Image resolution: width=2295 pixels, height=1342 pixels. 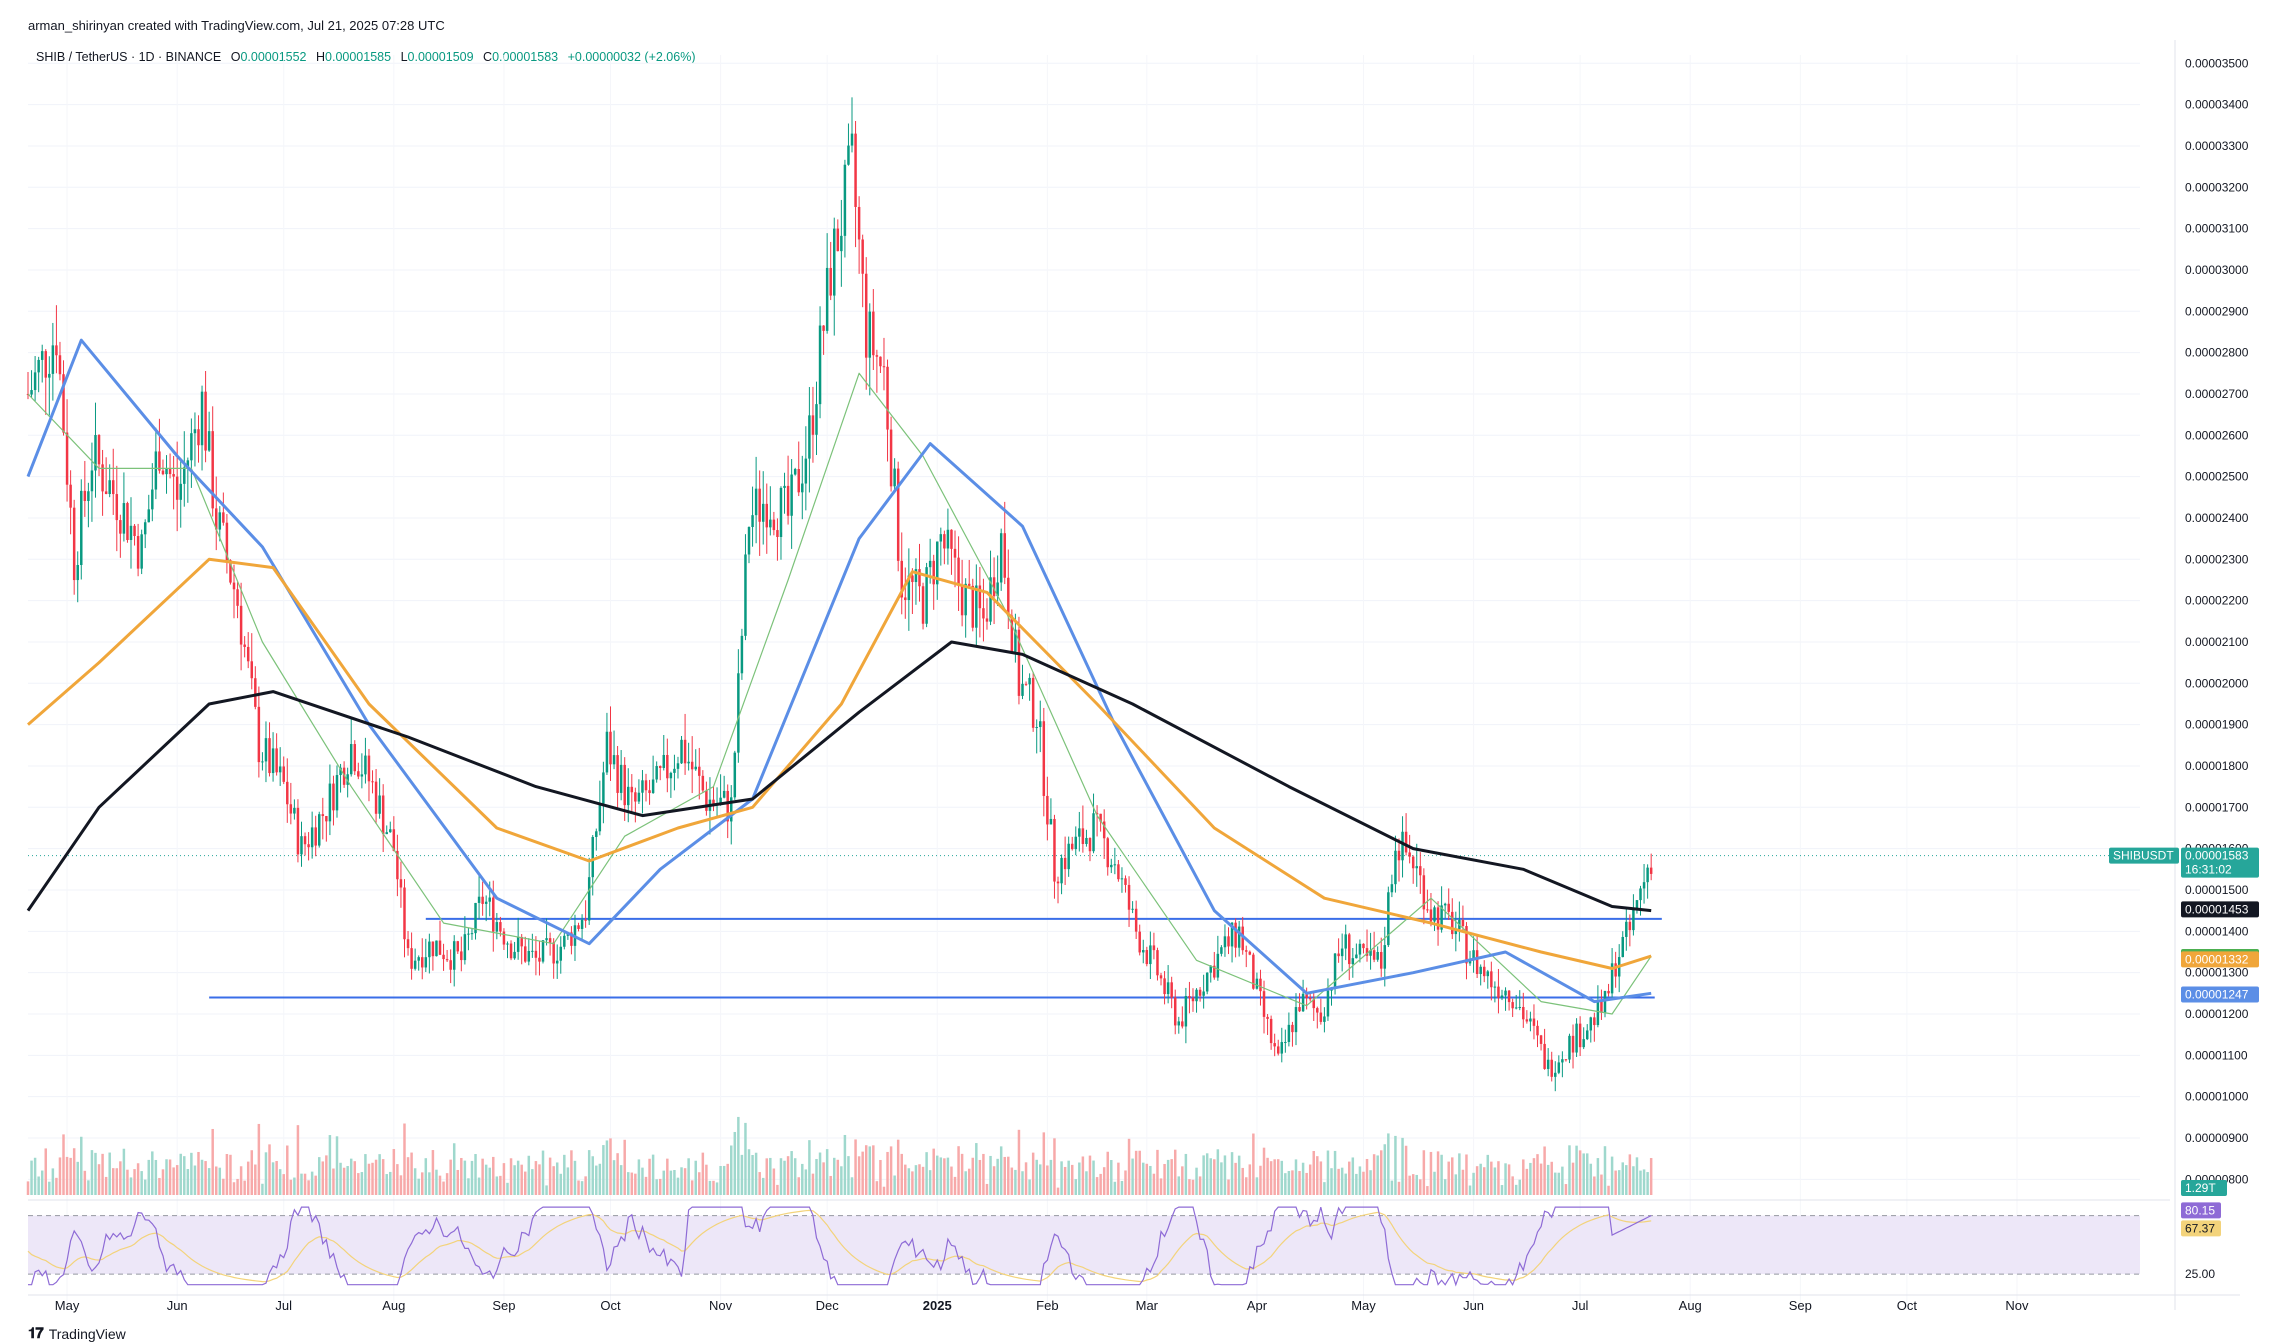 I want to click on time-tick-label: Jun, so click(x=177, y=1305).